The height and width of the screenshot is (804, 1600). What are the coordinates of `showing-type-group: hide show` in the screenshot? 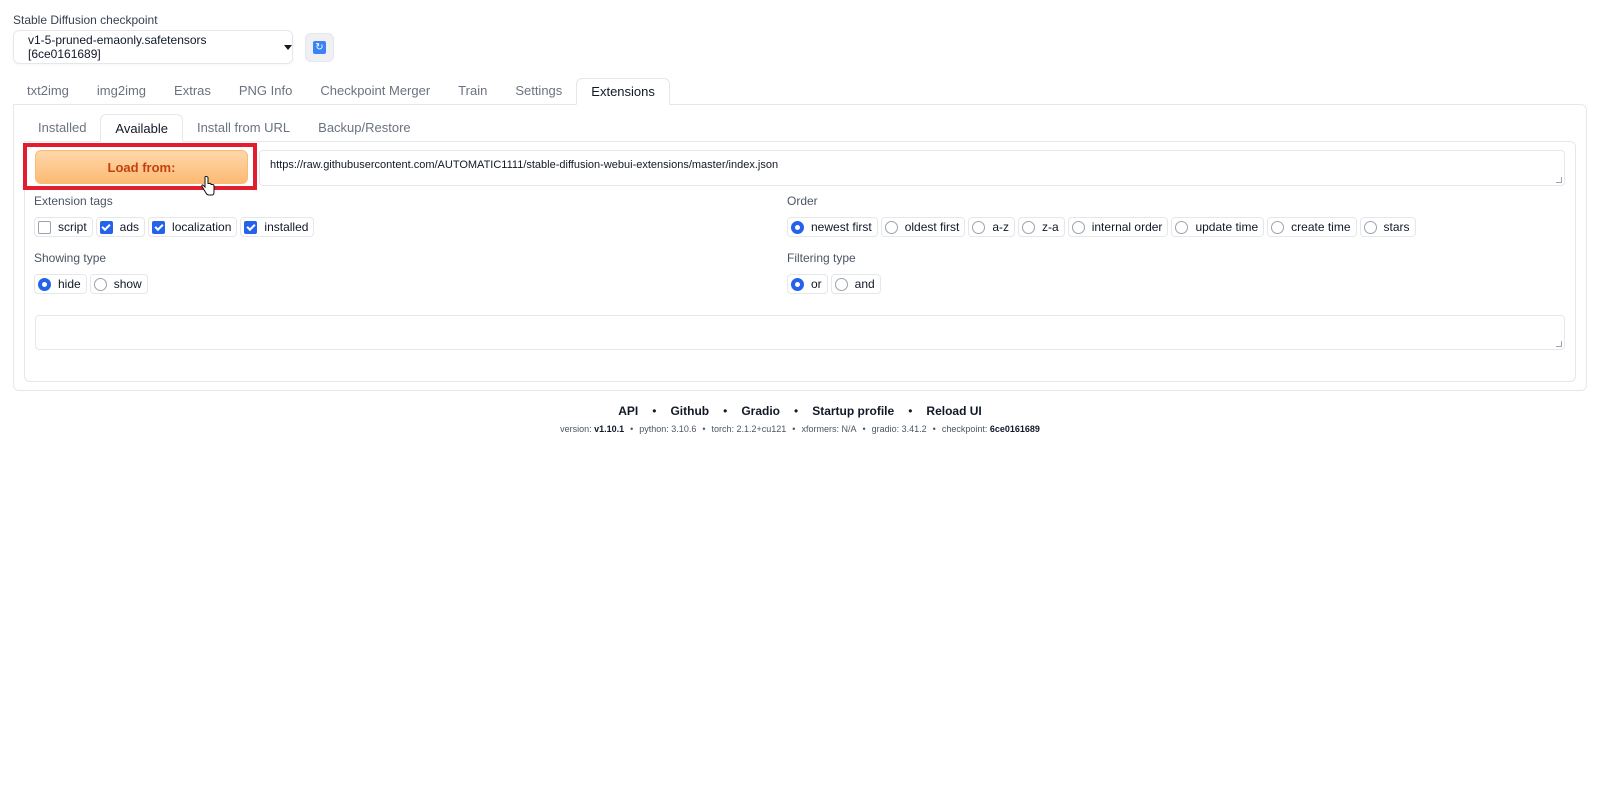 It's located at (91, 284).